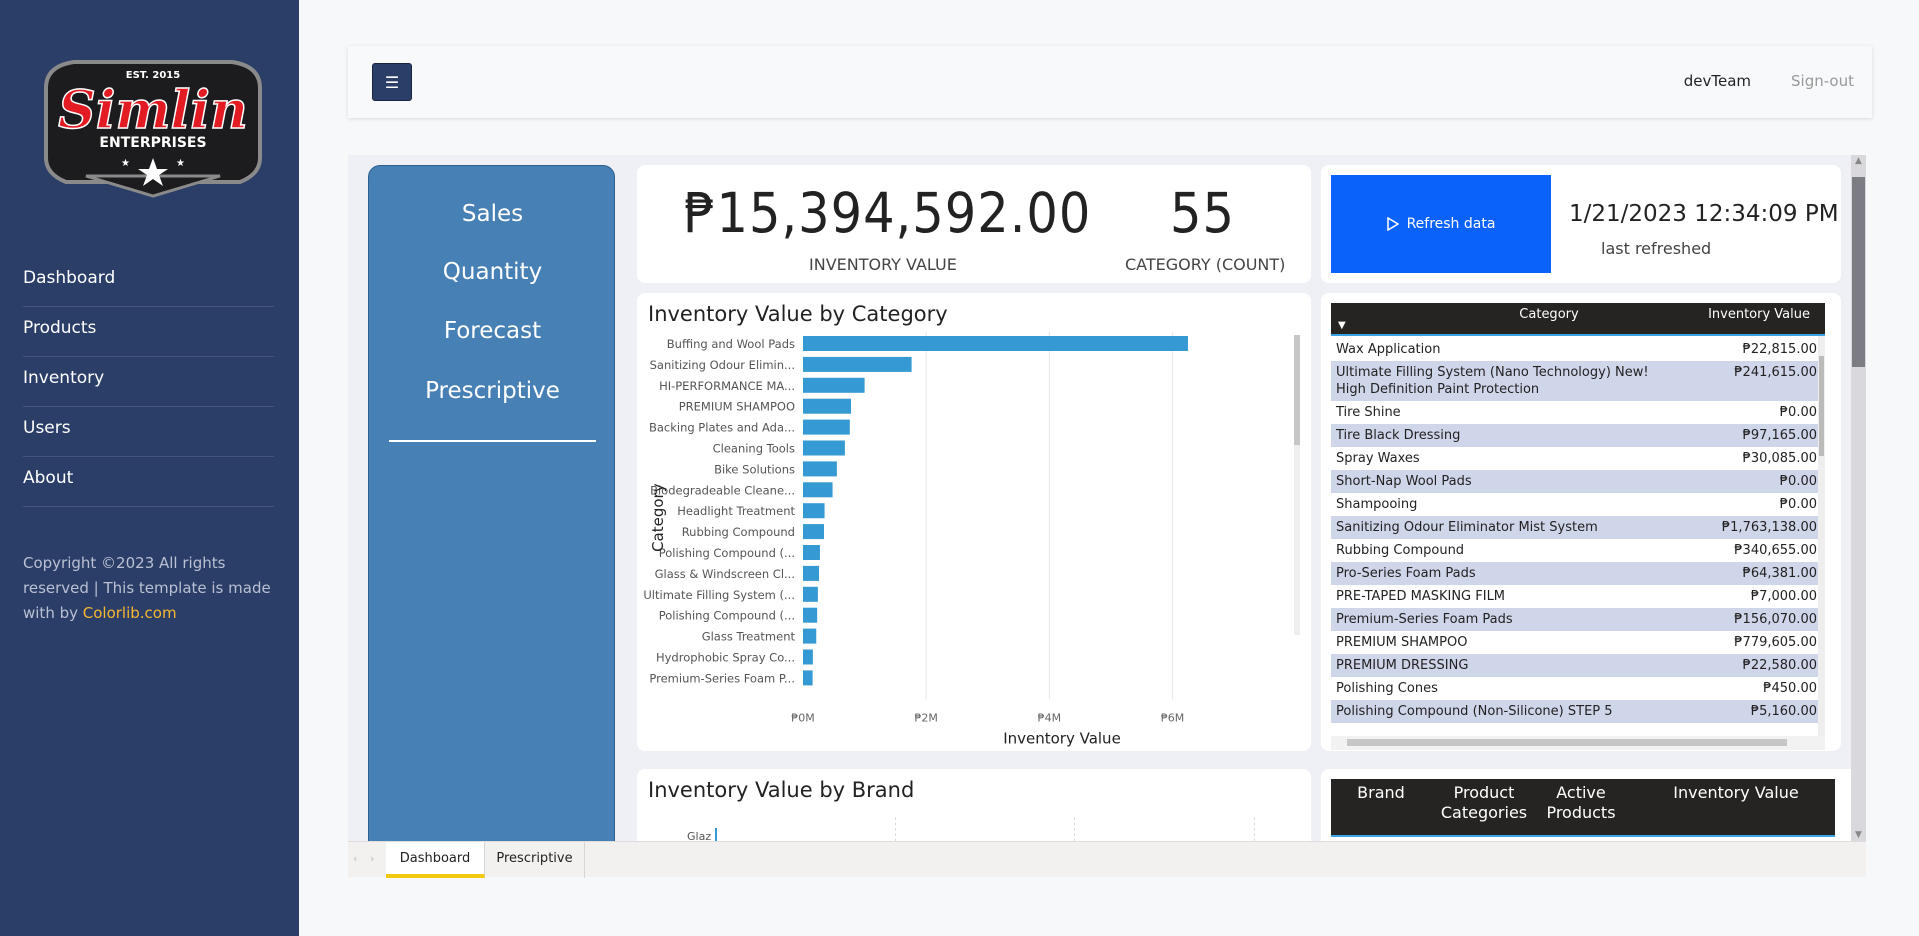 The image size is (1919, 936). I want to click on sort-down-icon: ▼, so click(1342, 325).